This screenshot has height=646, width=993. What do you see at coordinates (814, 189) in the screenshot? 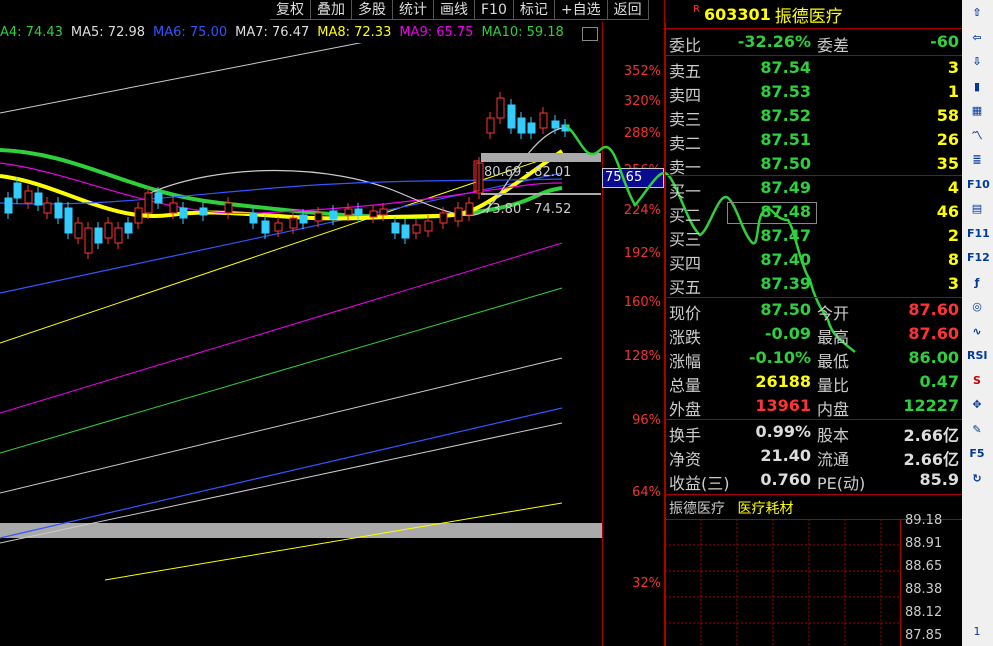
I see `quote-row: 买一 87.49 4` at bounding box center [814, 189].